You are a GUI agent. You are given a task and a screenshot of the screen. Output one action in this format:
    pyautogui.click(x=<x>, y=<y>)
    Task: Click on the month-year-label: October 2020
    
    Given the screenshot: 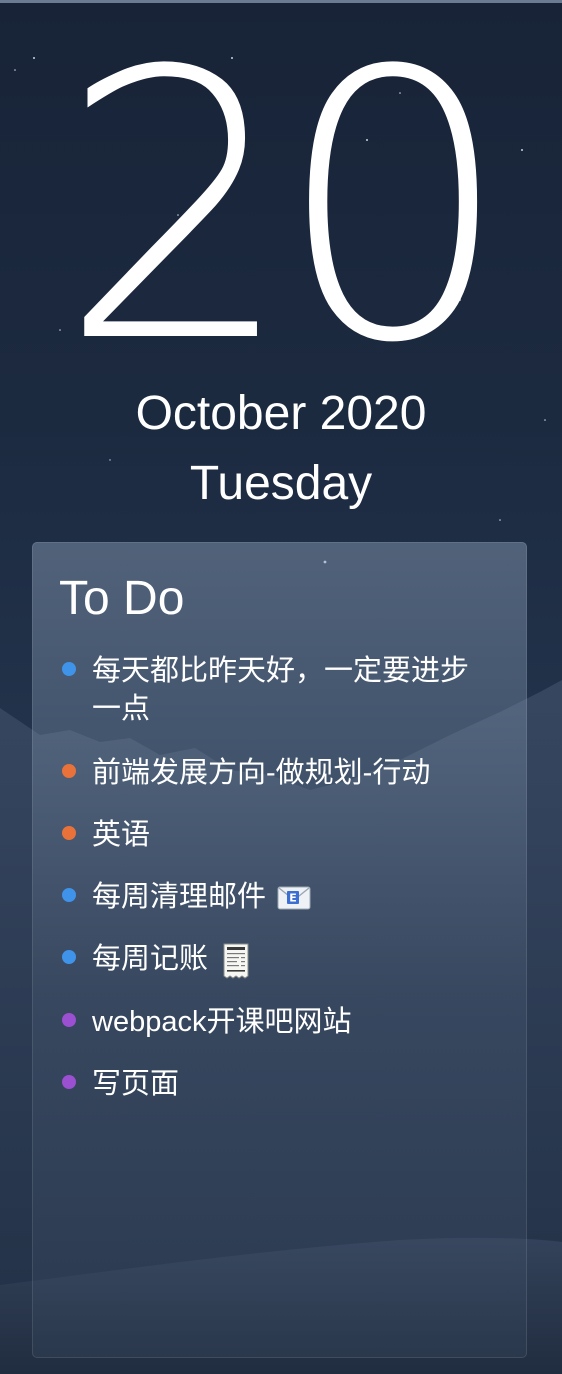 What is the action you would take?
    pyautogui.click(x=281, y=413)
    